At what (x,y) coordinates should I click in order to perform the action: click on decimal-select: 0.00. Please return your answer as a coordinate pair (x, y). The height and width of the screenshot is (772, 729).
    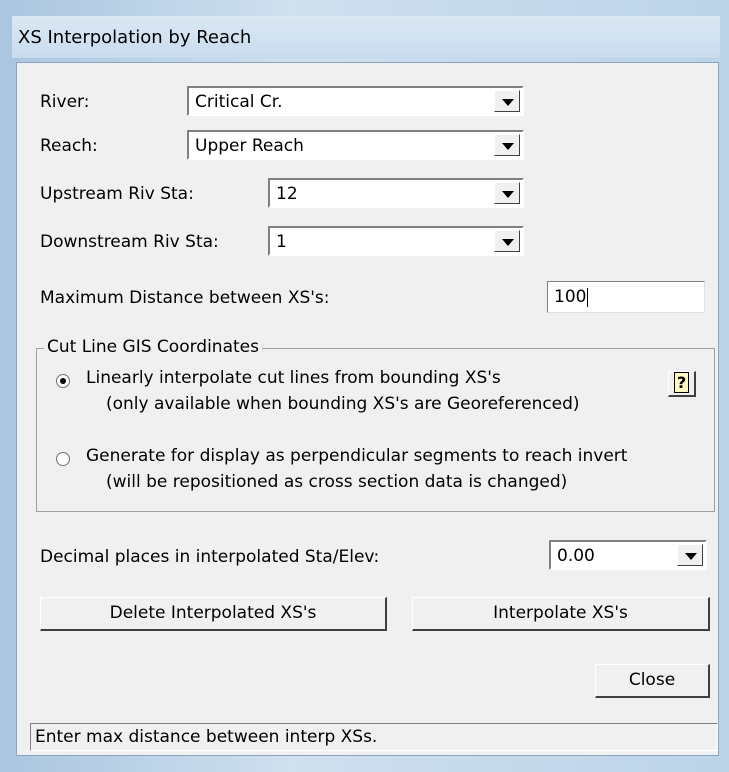
    Looking at the image, I should click on (628, 555).